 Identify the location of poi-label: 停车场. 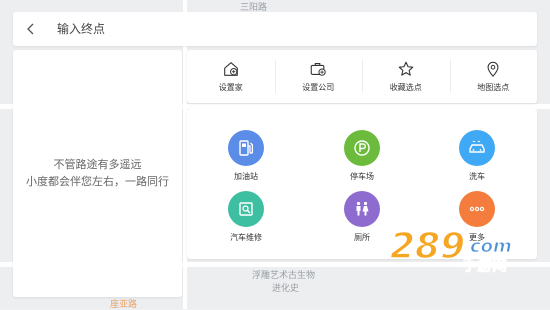
(362, 176).